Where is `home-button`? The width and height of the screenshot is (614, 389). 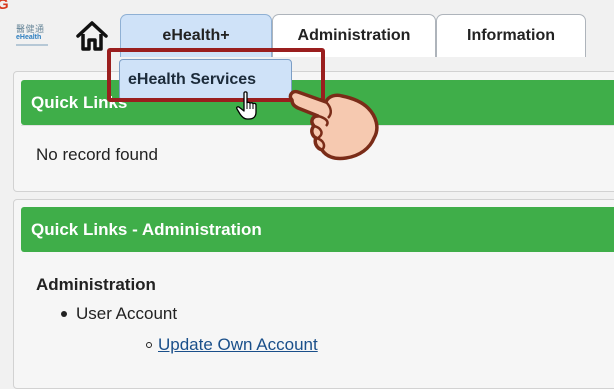 home-button is located at coordinates (92, 36).